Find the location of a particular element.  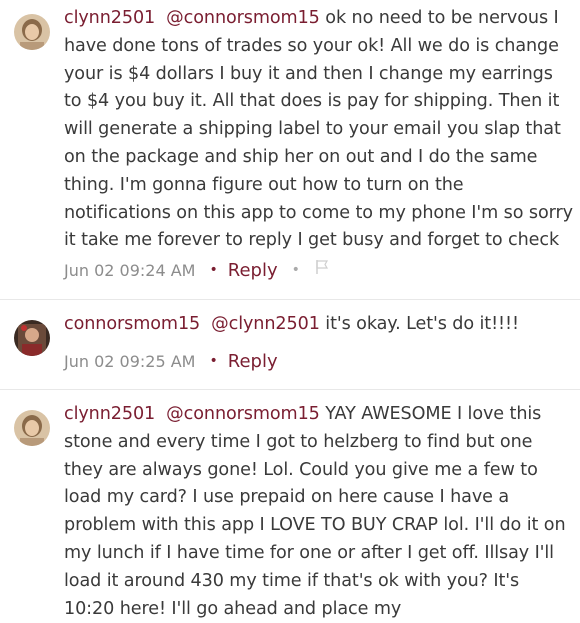

comment-meta: Jun 02 09:25 AM • Reply is located at coordinates (171, 362).